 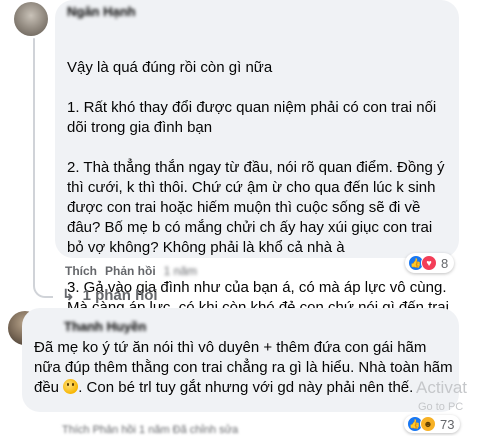 I want to click on thread-line, so click(x=34, y=160).